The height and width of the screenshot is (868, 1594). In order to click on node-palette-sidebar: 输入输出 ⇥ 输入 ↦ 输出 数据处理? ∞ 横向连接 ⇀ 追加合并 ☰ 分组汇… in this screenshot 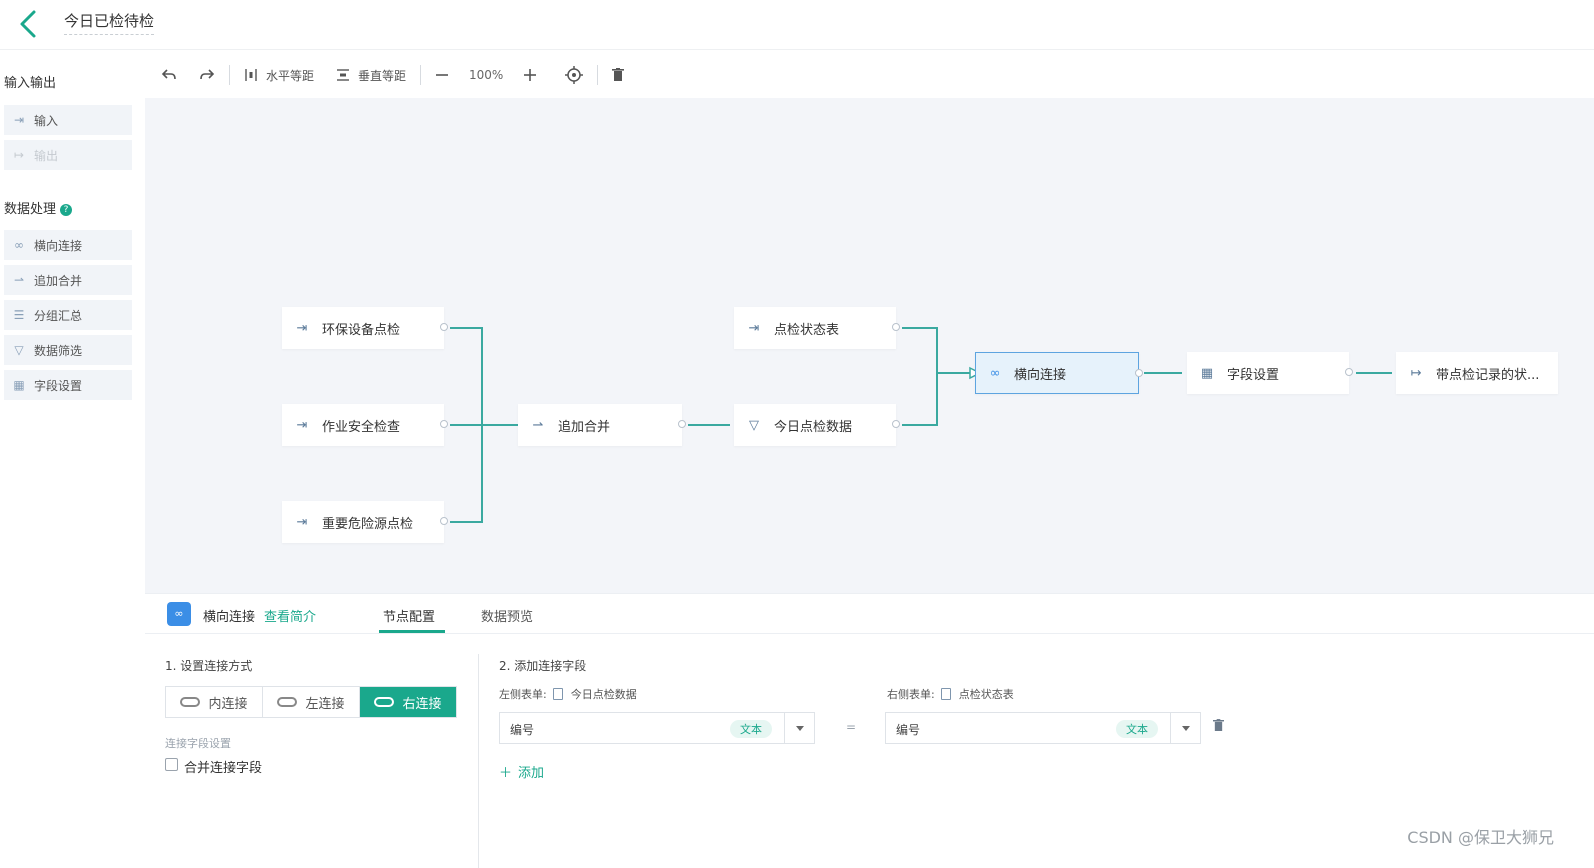, I will do `click(72, 460)`.